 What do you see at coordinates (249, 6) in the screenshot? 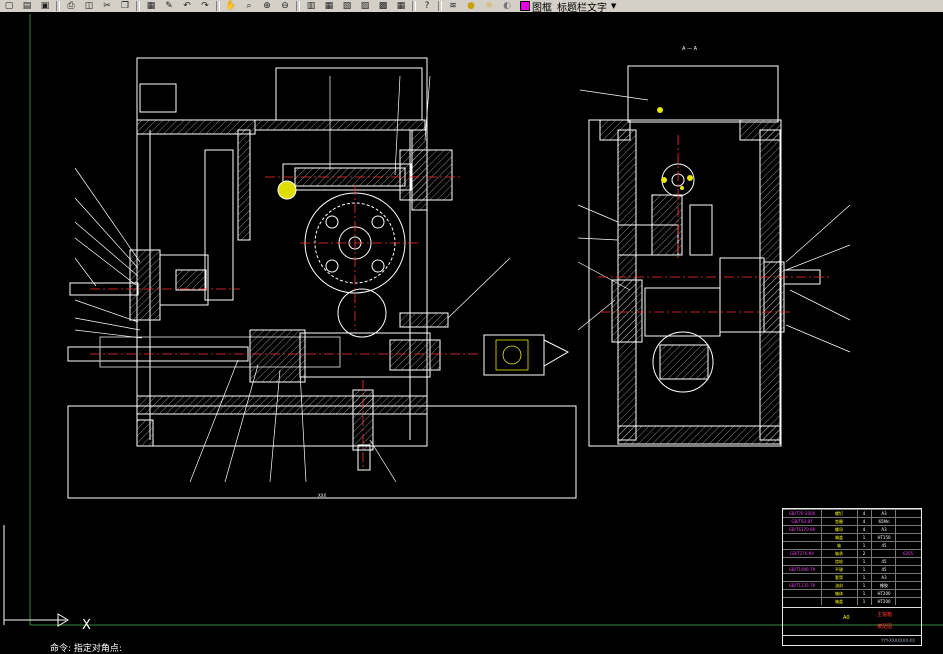
I see `zoom-realtime-icon: ⌕` at bounding box center [249, 6].